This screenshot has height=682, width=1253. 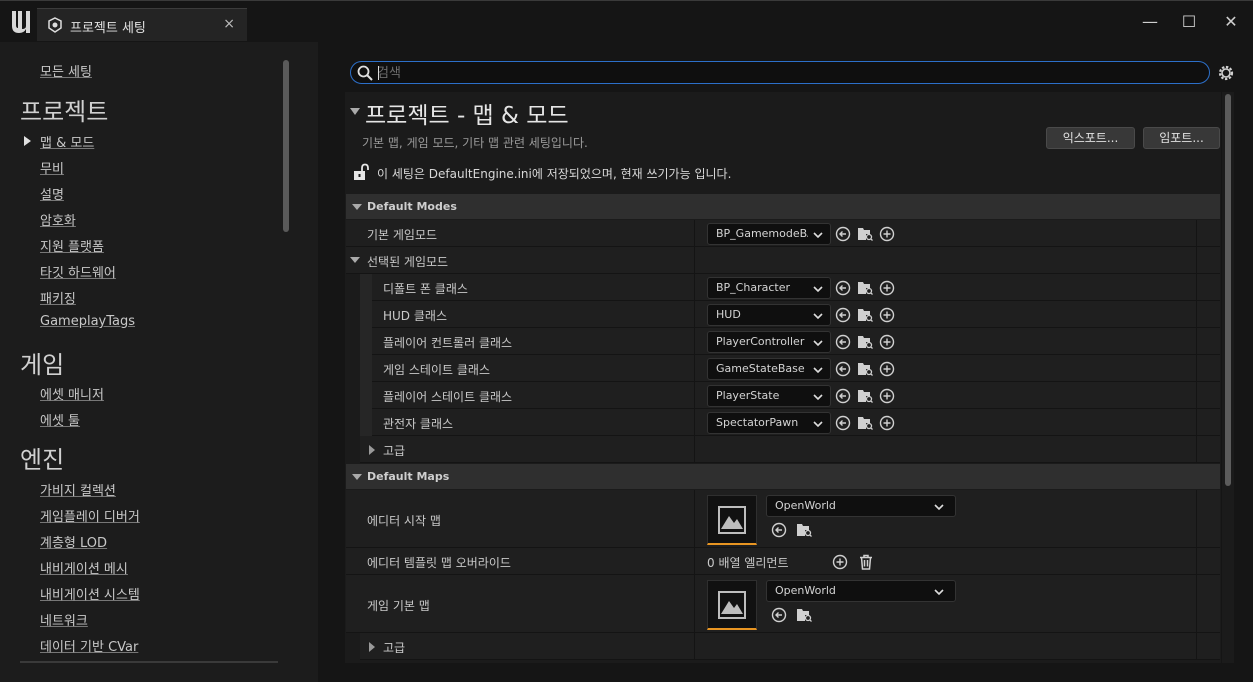 I want to click on category-engine: 엔진, so click(x=42, y=457).